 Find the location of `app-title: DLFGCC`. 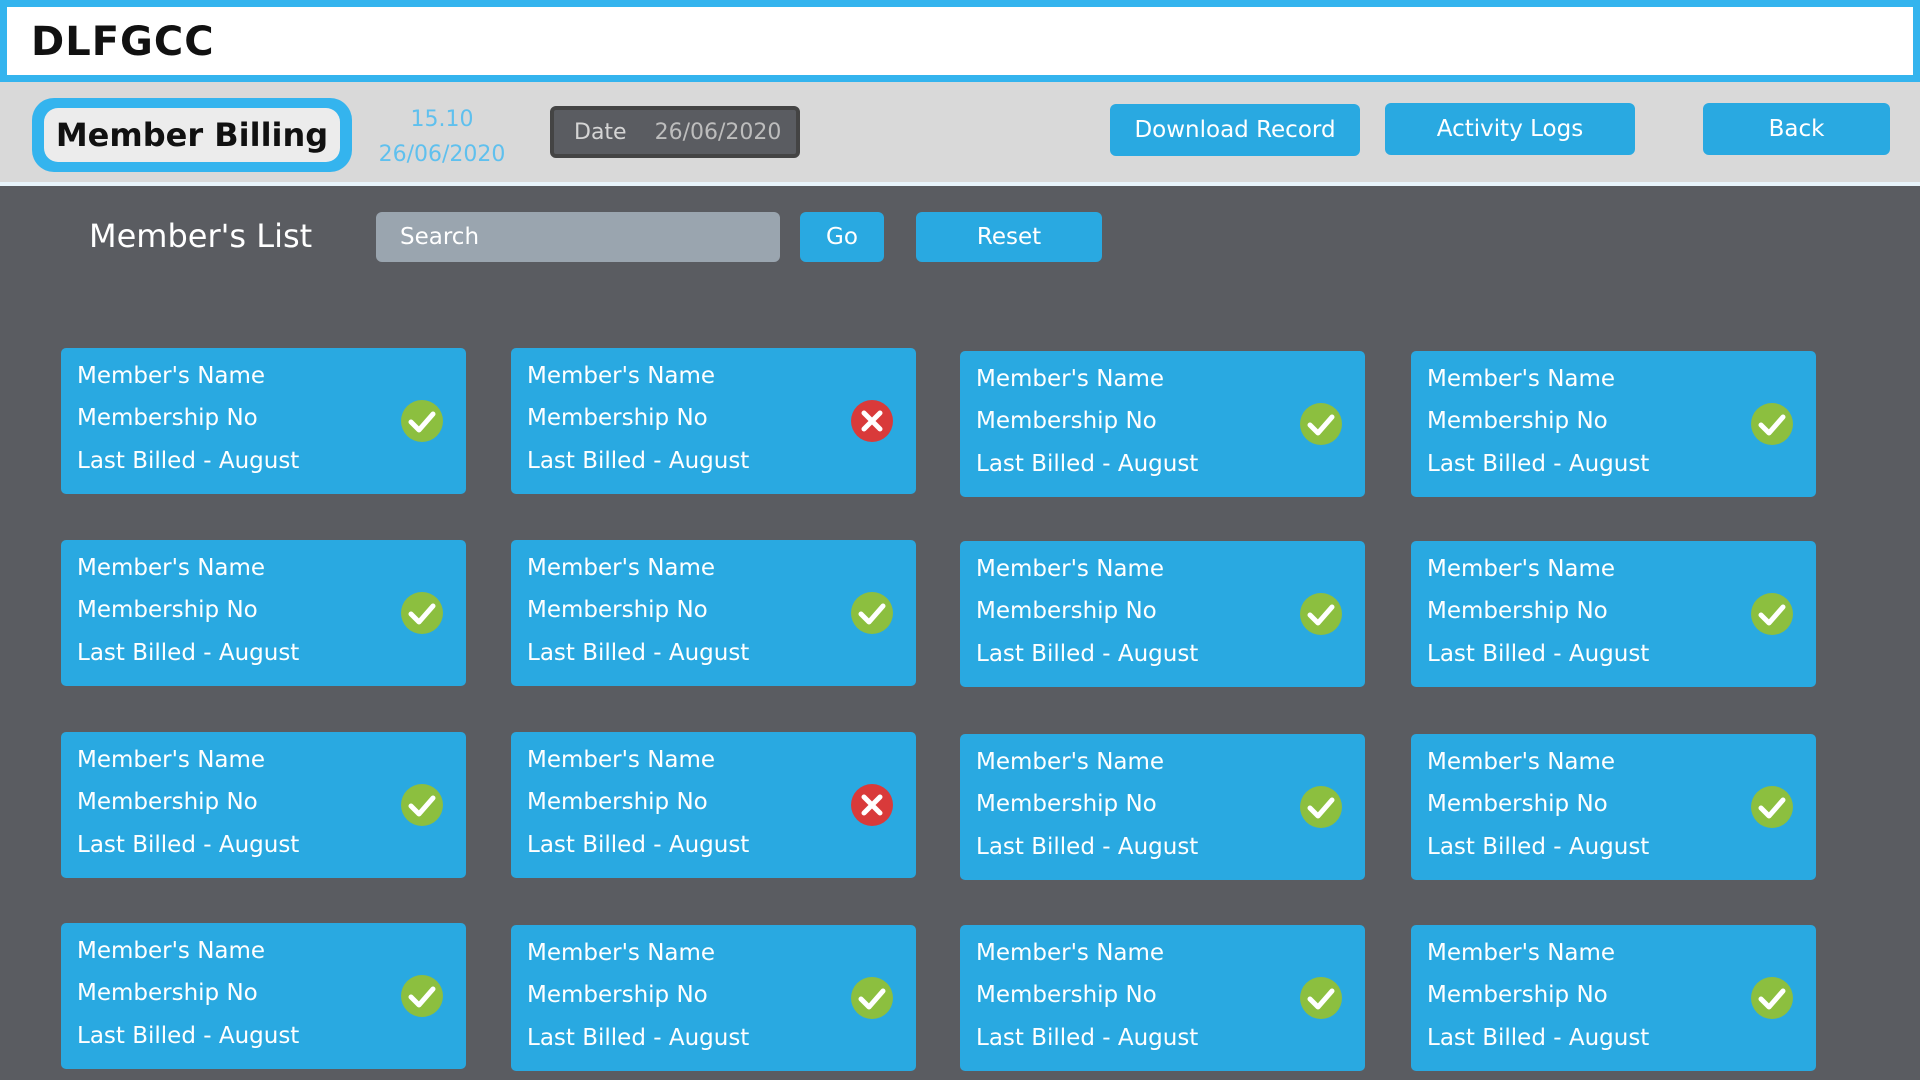

app-title: DLFGCC is located at coordinates (123, 42).